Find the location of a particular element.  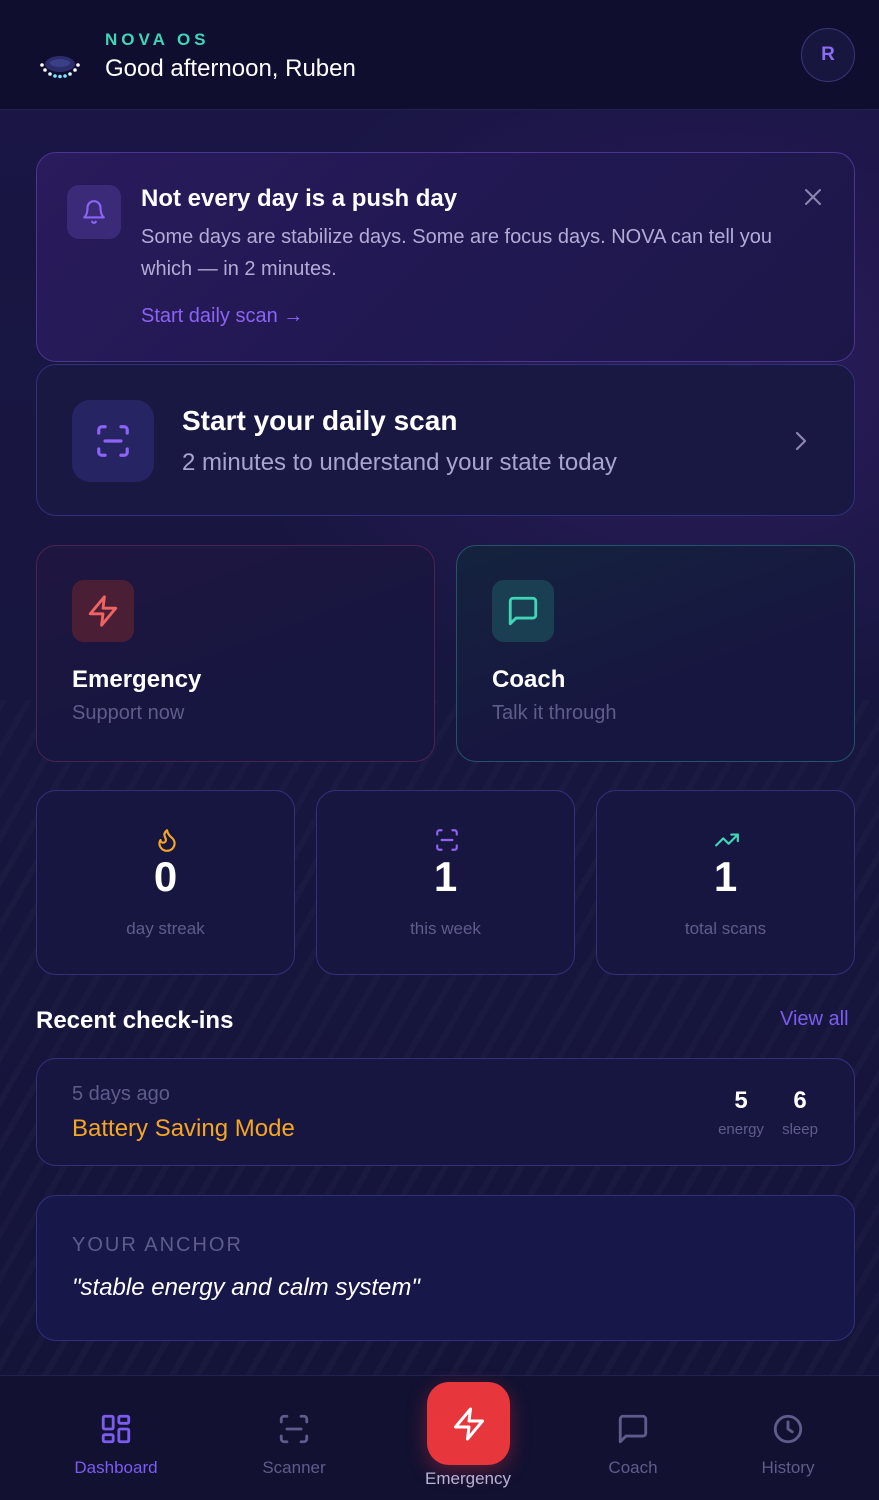

trend-up-icon is located at coordinates (727, 840).